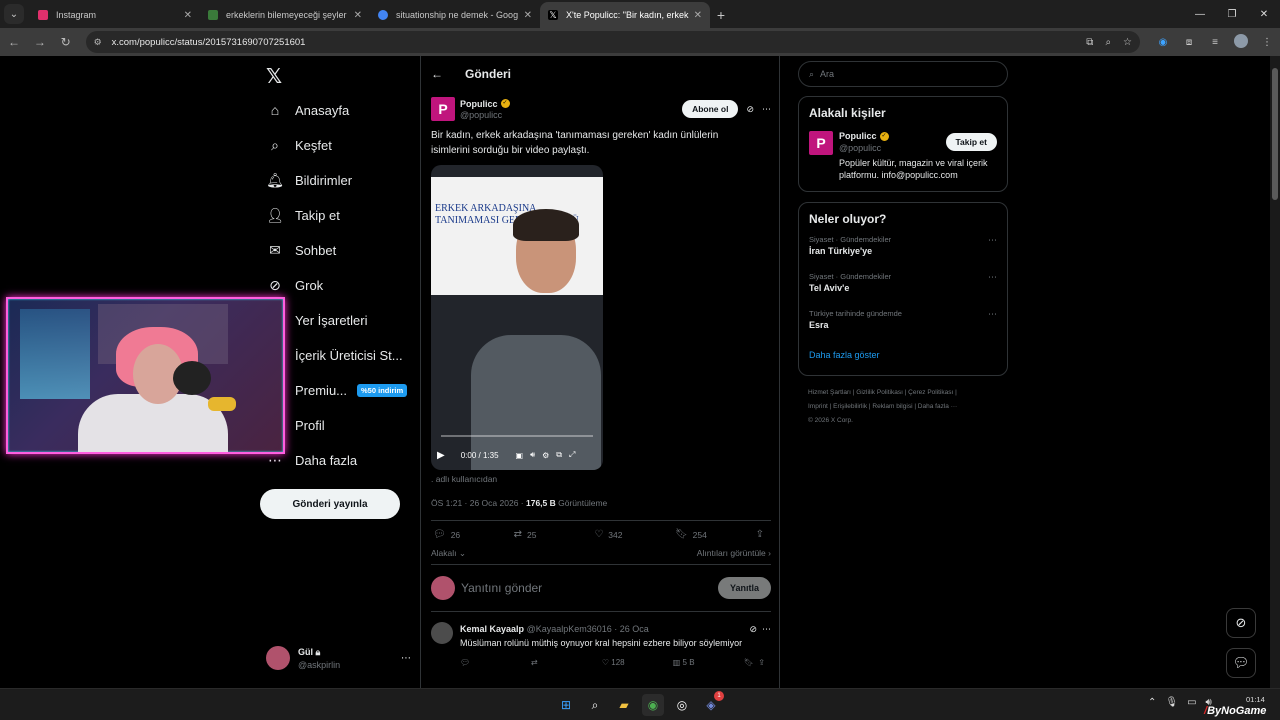  What do you see at coordinates (442, 633) in the screenshot?
I see `avatar` at bounding box center [442, 633].